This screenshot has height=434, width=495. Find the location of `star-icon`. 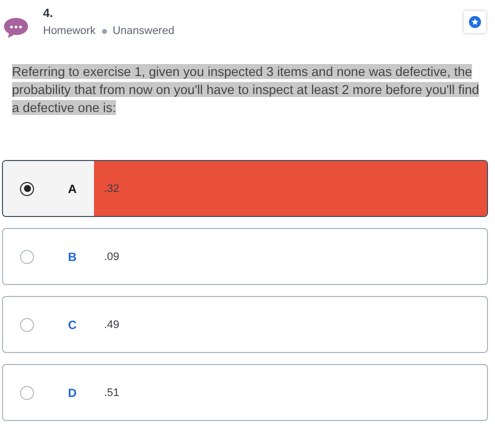

star-icon is located at coordinates (475, 22).